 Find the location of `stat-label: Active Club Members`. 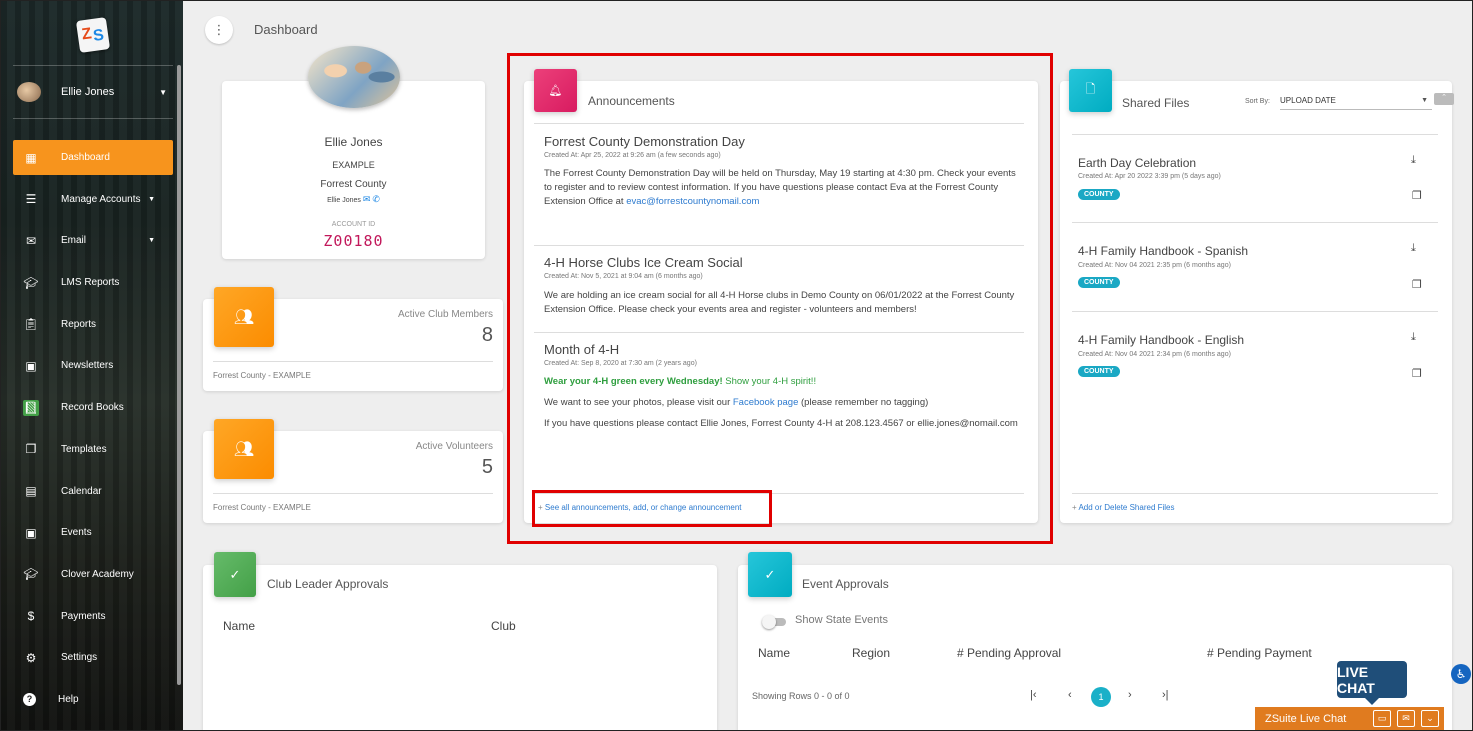

stat-label: Active Club Members is located at coordinates (445, 314).